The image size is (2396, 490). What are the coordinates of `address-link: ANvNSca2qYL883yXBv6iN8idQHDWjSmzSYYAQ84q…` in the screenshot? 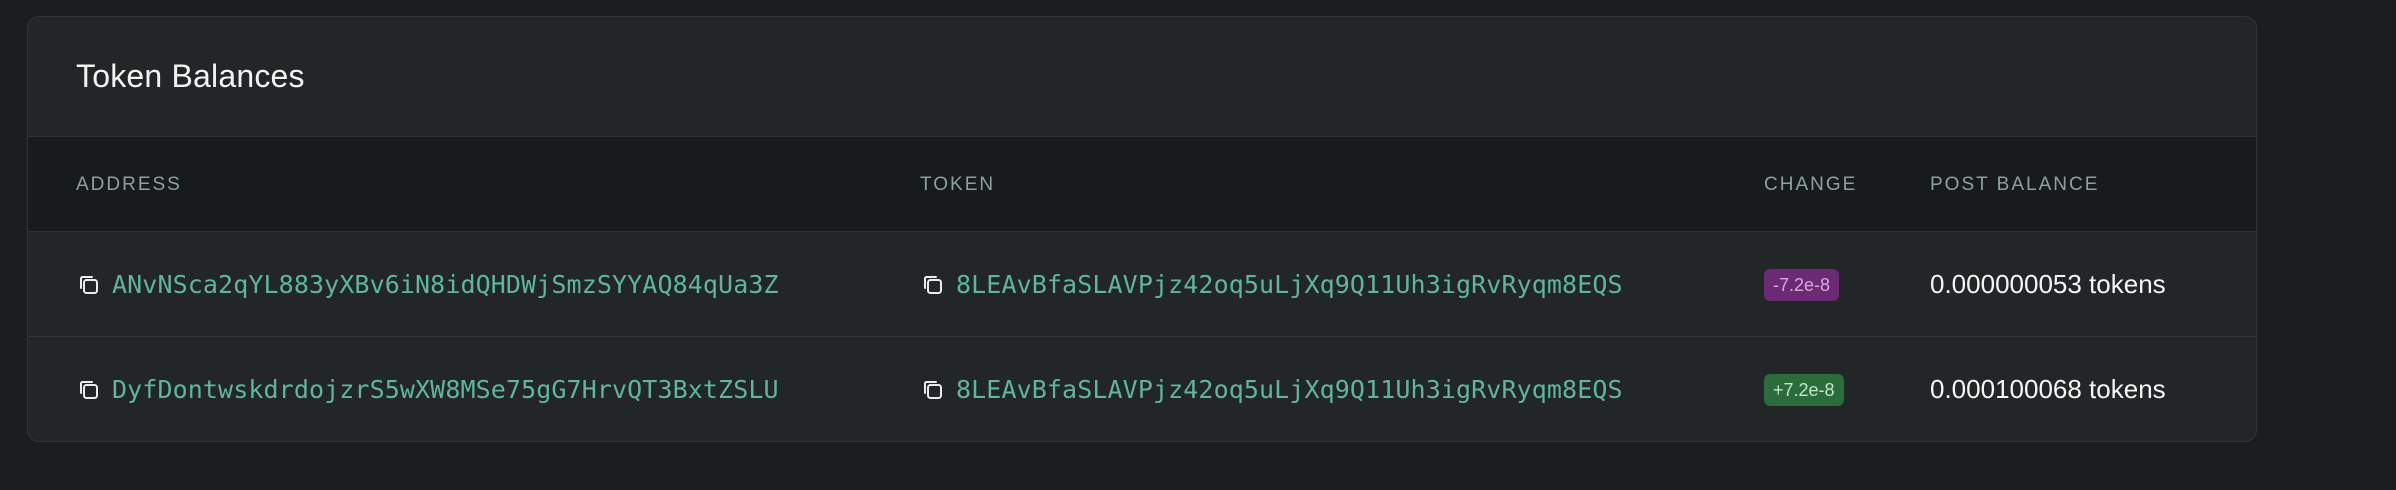 It's located at (445, 284).